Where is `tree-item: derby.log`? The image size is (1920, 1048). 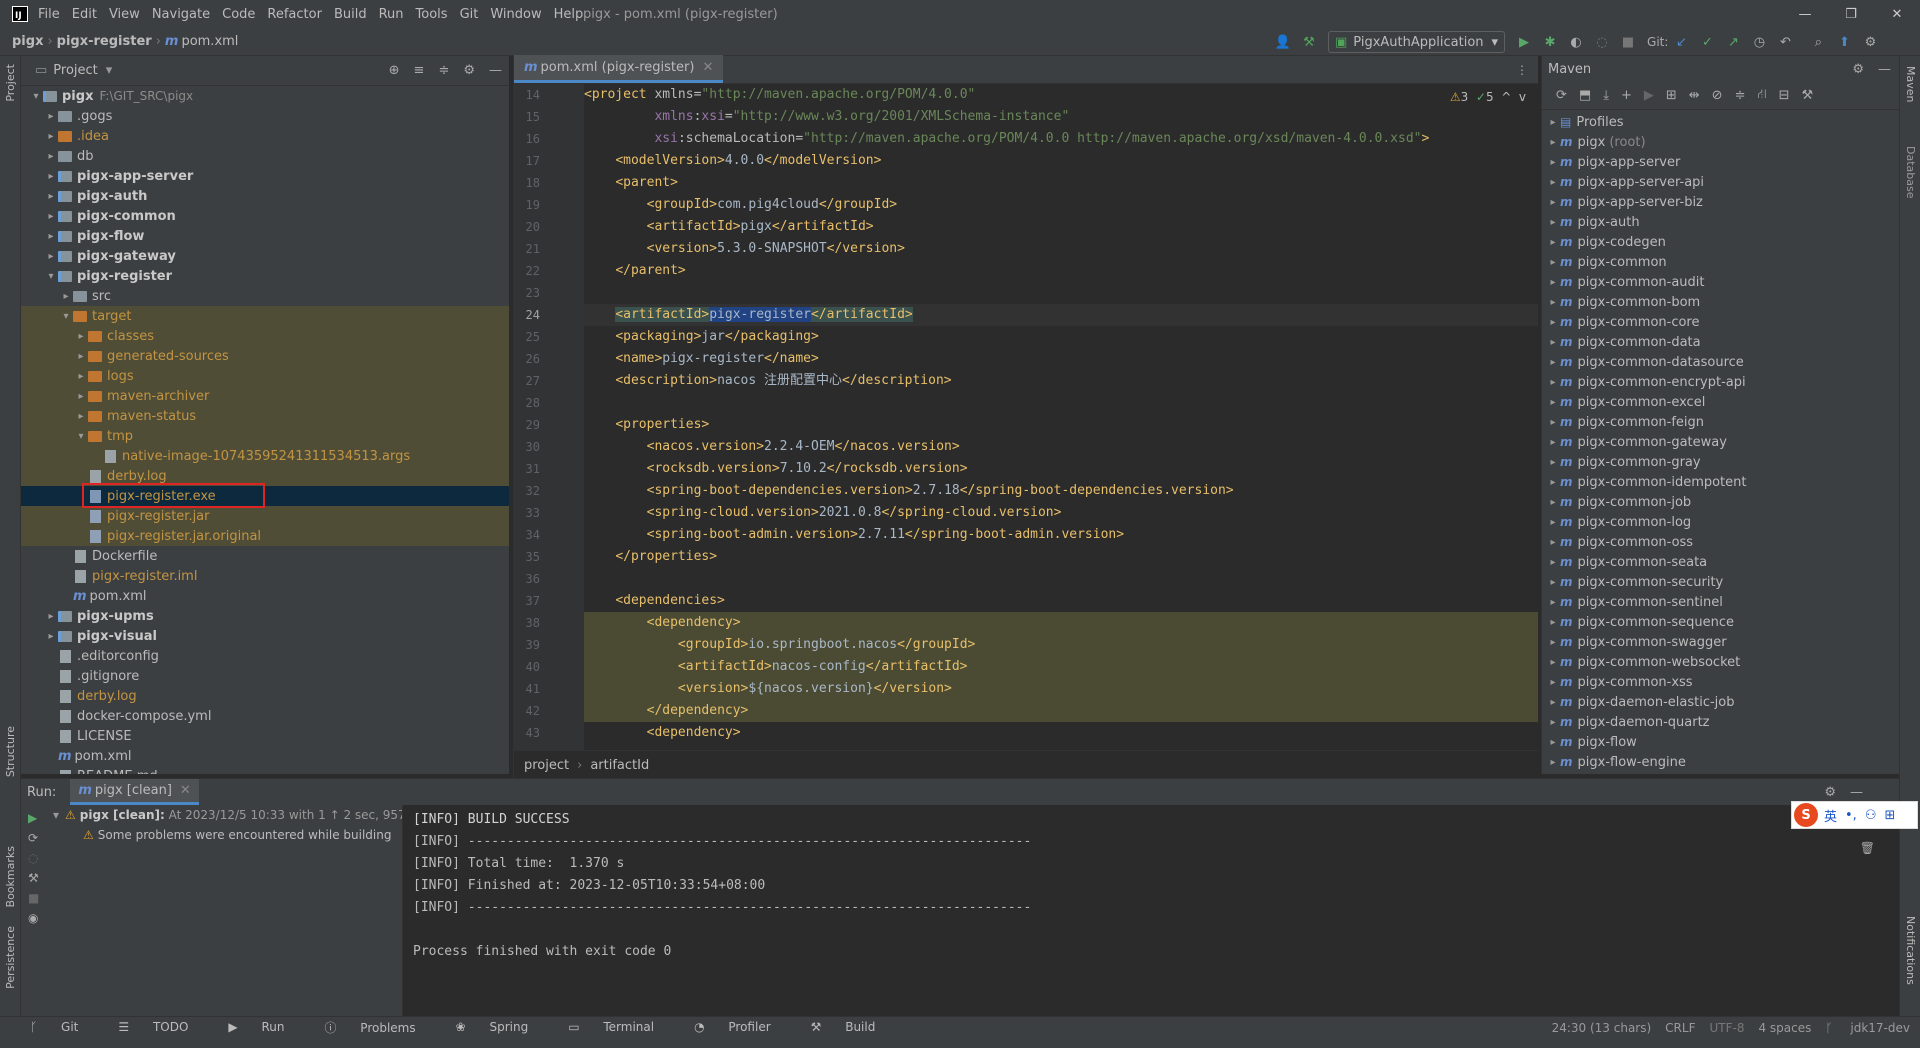
tree-item: derby.log is located at coordinates (265, 696).